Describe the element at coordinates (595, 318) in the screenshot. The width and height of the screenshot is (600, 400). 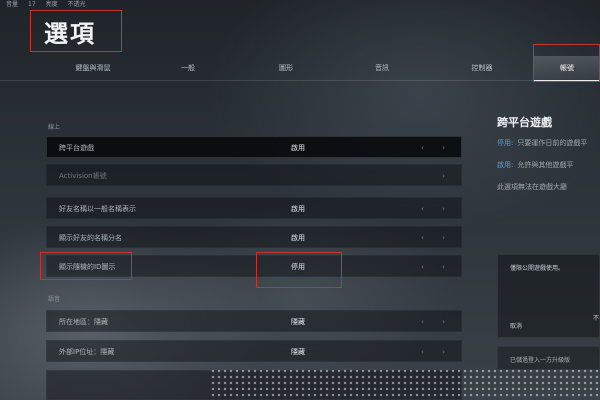
I see `info-trailing-text: 不` at that location.